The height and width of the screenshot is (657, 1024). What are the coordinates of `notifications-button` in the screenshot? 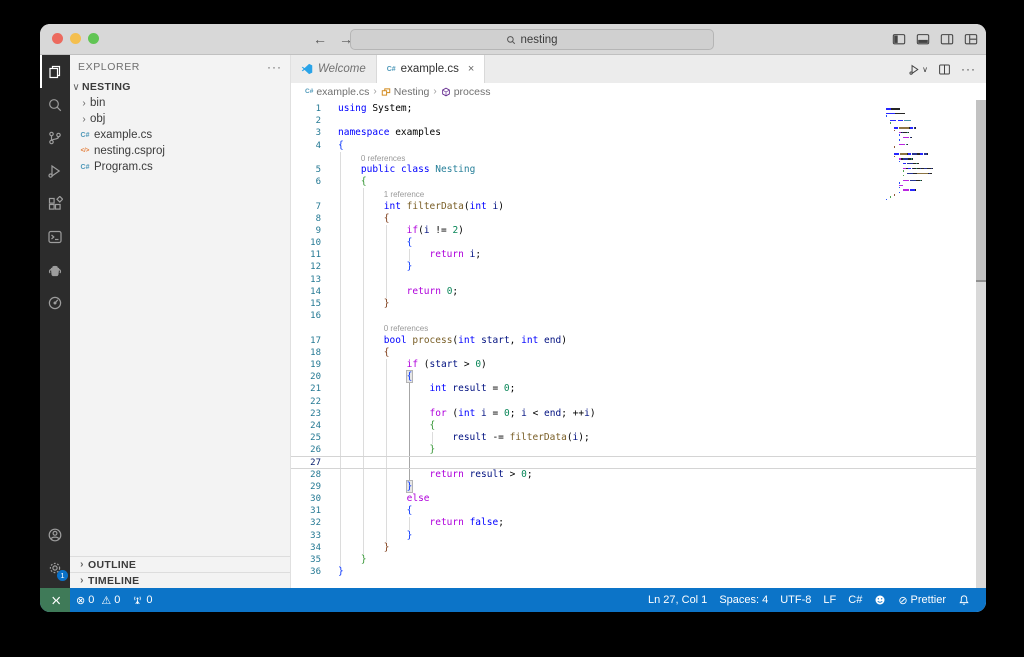 It's located at (964, 600).